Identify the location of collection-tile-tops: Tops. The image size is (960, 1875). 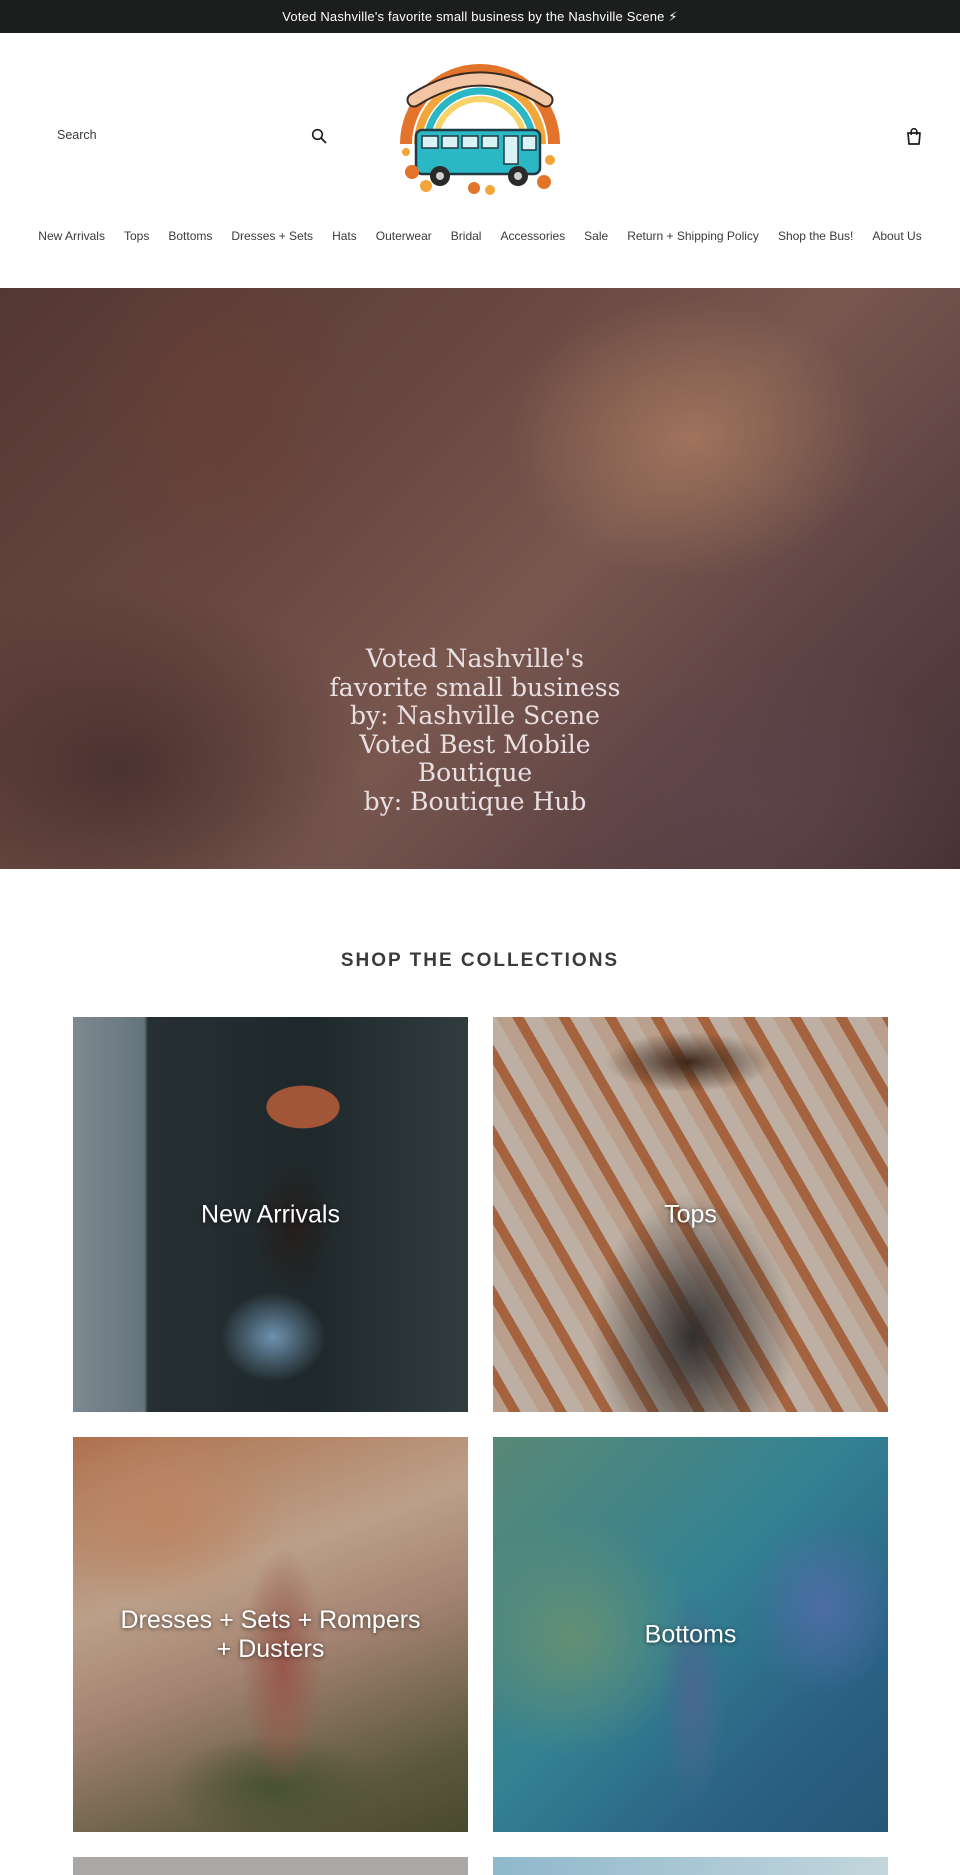
(690, 1214).